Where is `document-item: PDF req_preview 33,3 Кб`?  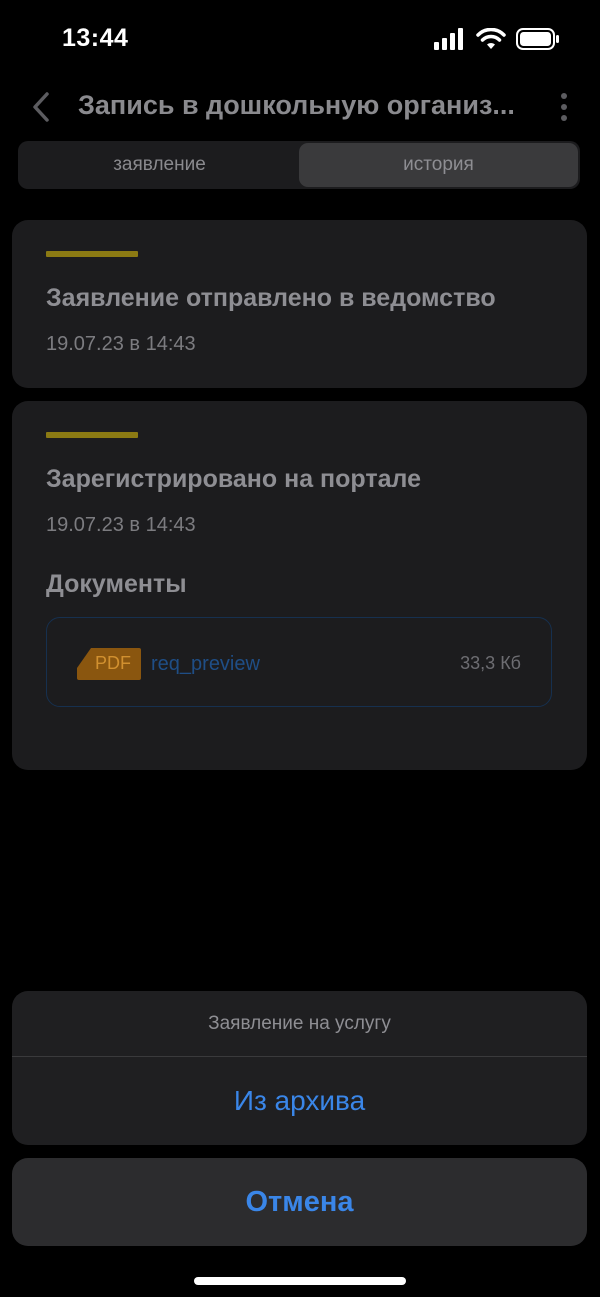 document-item: PDF req_preview 33,3 Кб is located at coordinates (299, 662).